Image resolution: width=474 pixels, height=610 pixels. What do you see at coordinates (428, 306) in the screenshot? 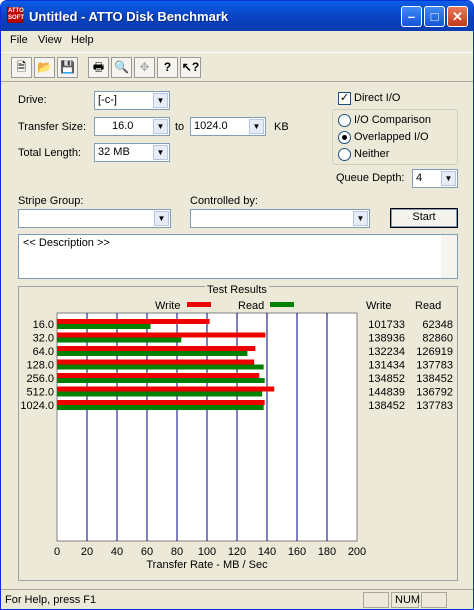
I see `column-header-read: Read` at bounding box center [428, 306].